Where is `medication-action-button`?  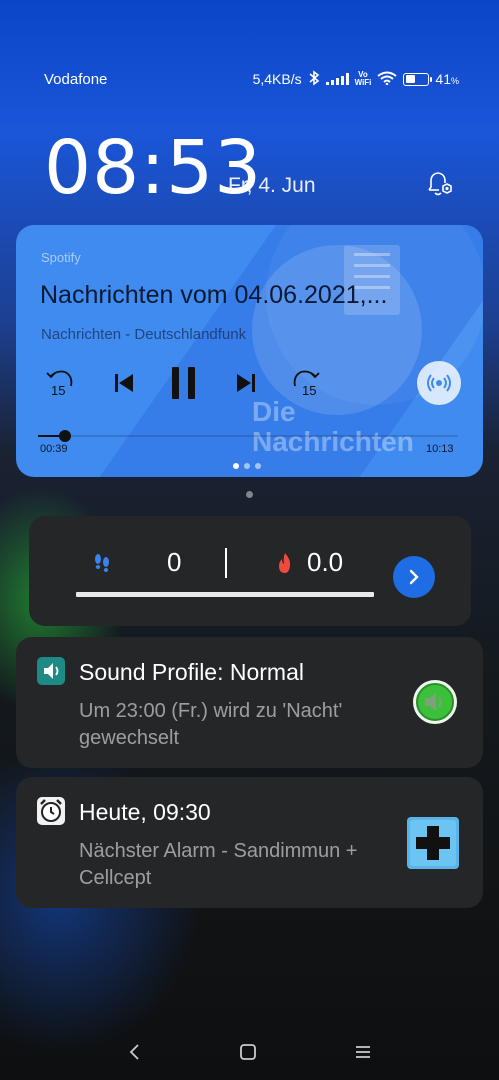
medication-action-button is located at coordinates (433, 845).